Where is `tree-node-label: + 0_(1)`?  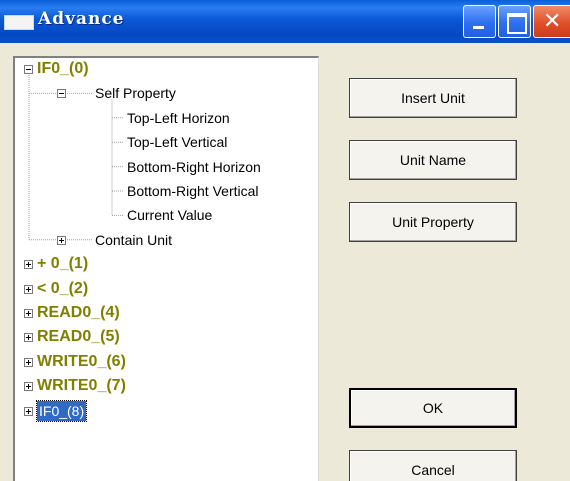 tree-node-label: + 0_(1) is located at coordinates (62, 264).